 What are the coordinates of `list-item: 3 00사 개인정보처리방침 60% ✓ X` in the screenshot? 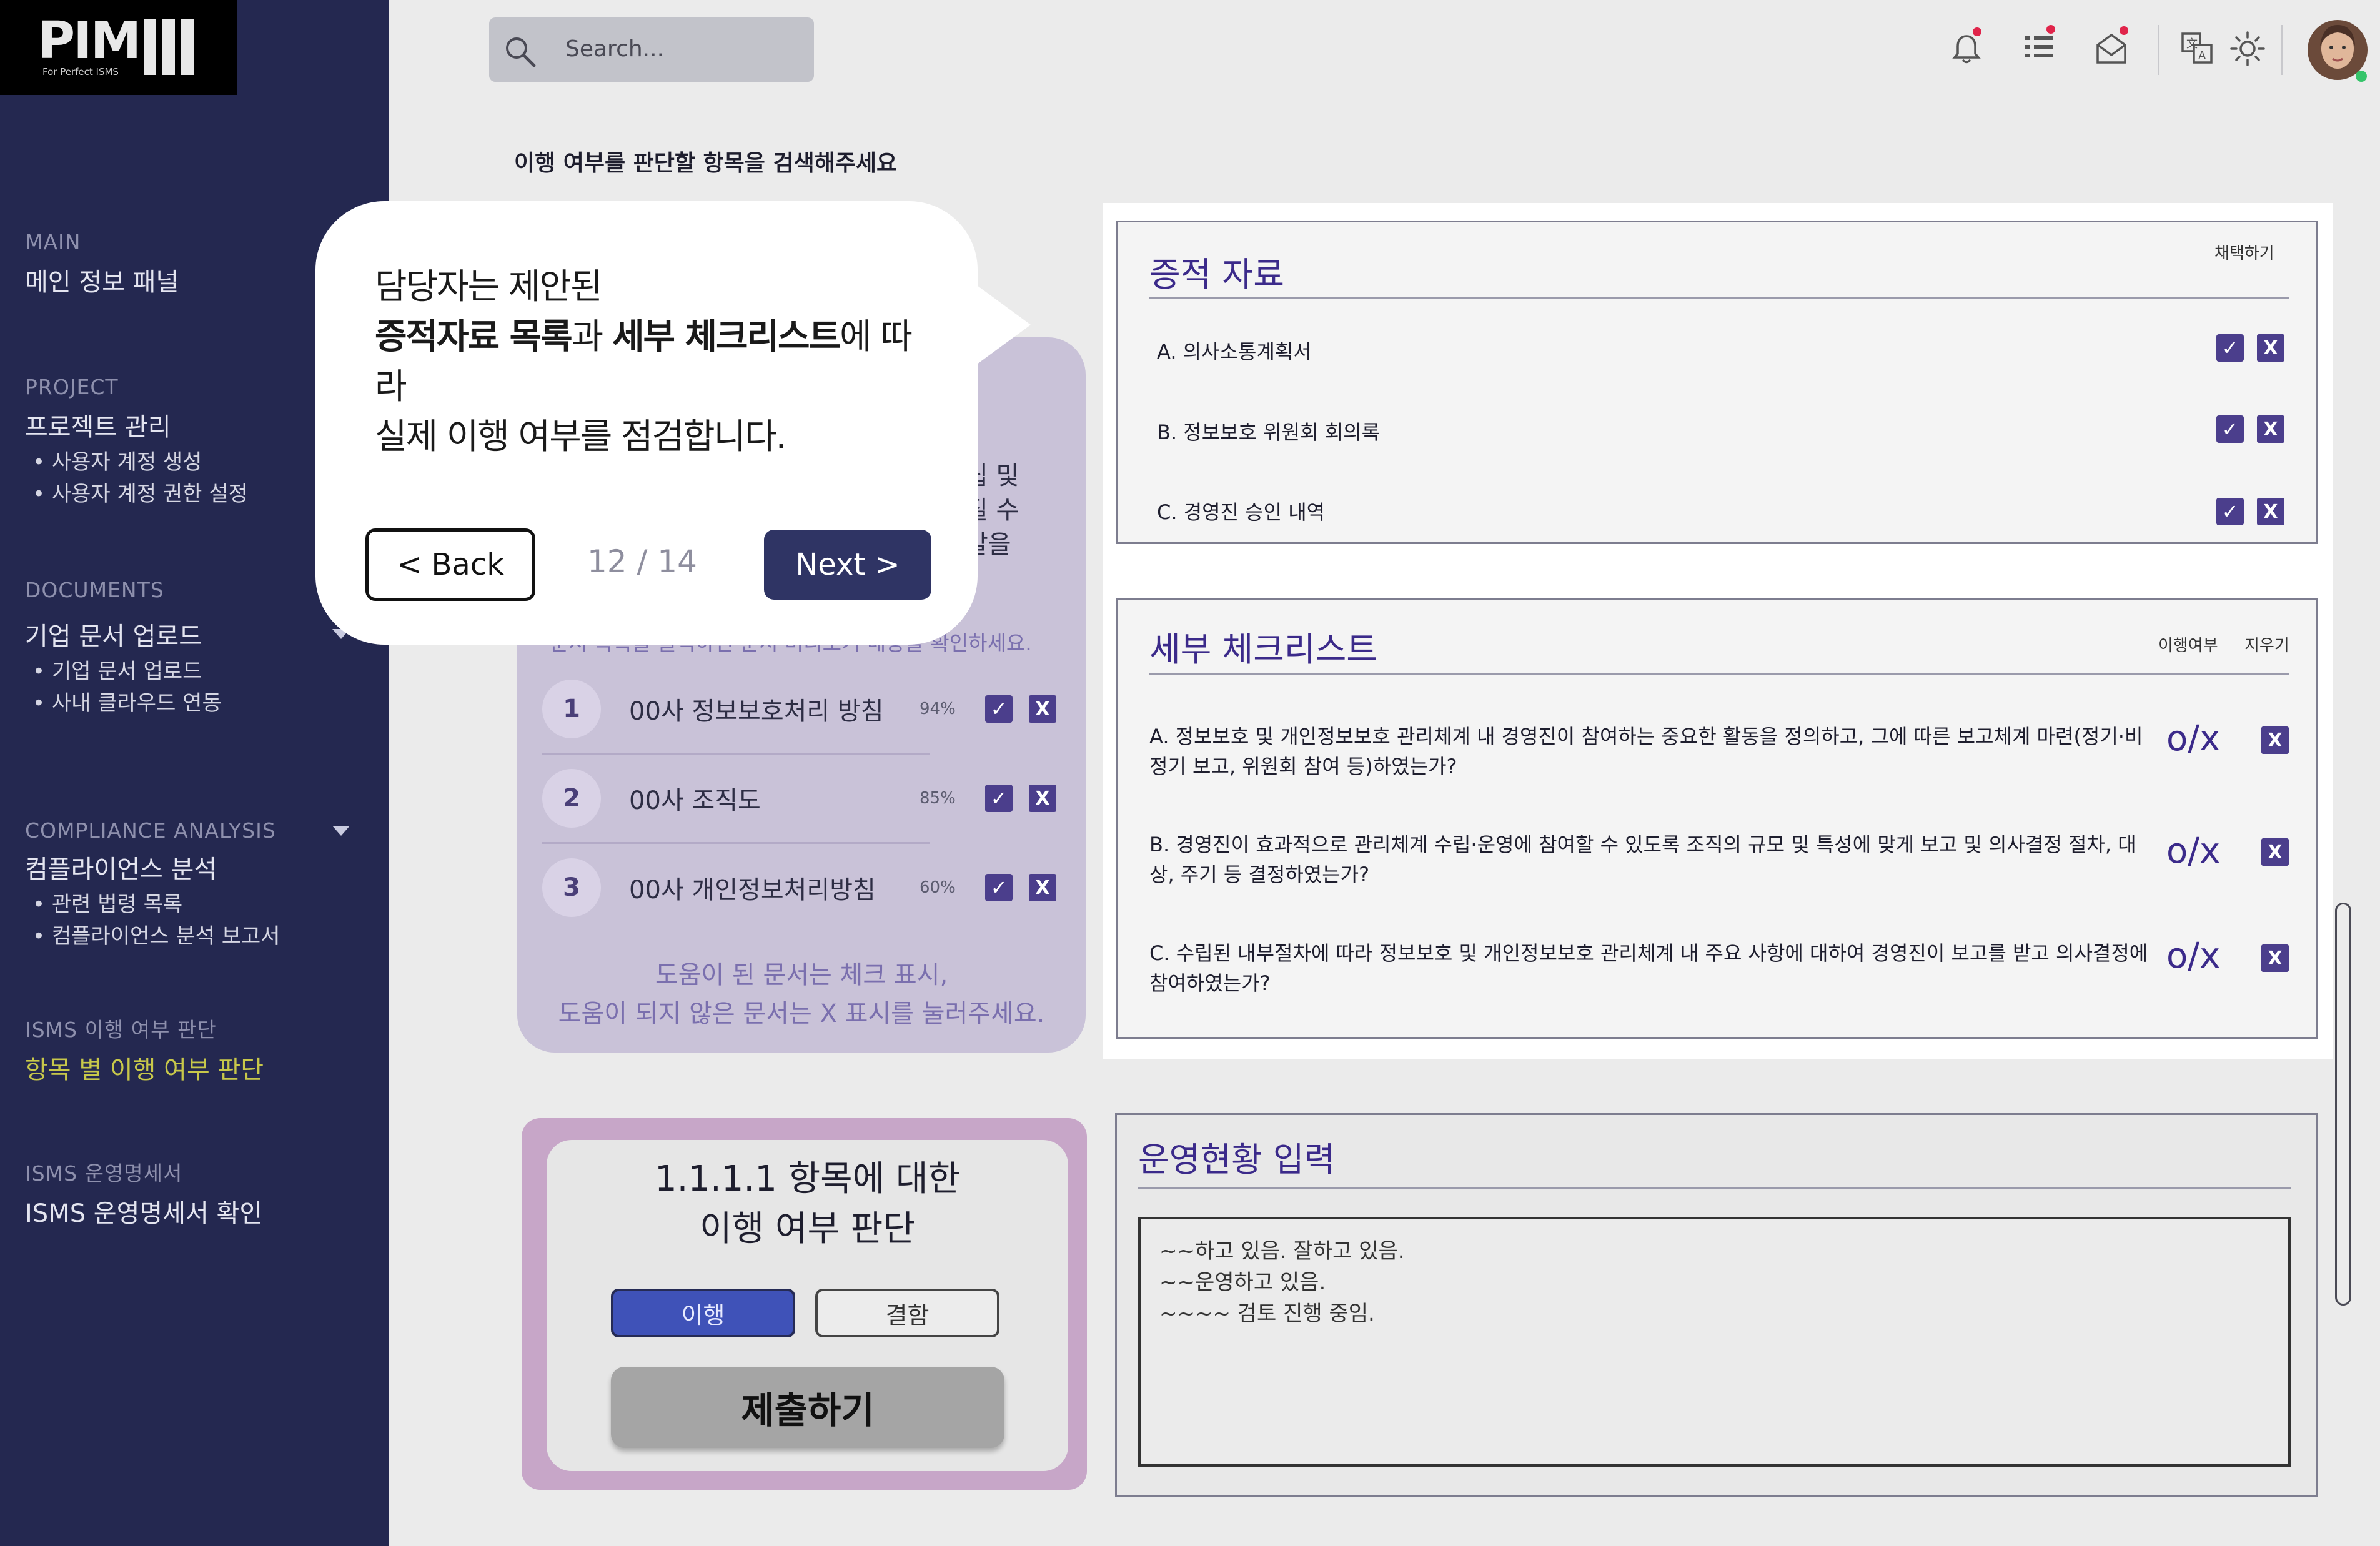 It's located at (804, 887).